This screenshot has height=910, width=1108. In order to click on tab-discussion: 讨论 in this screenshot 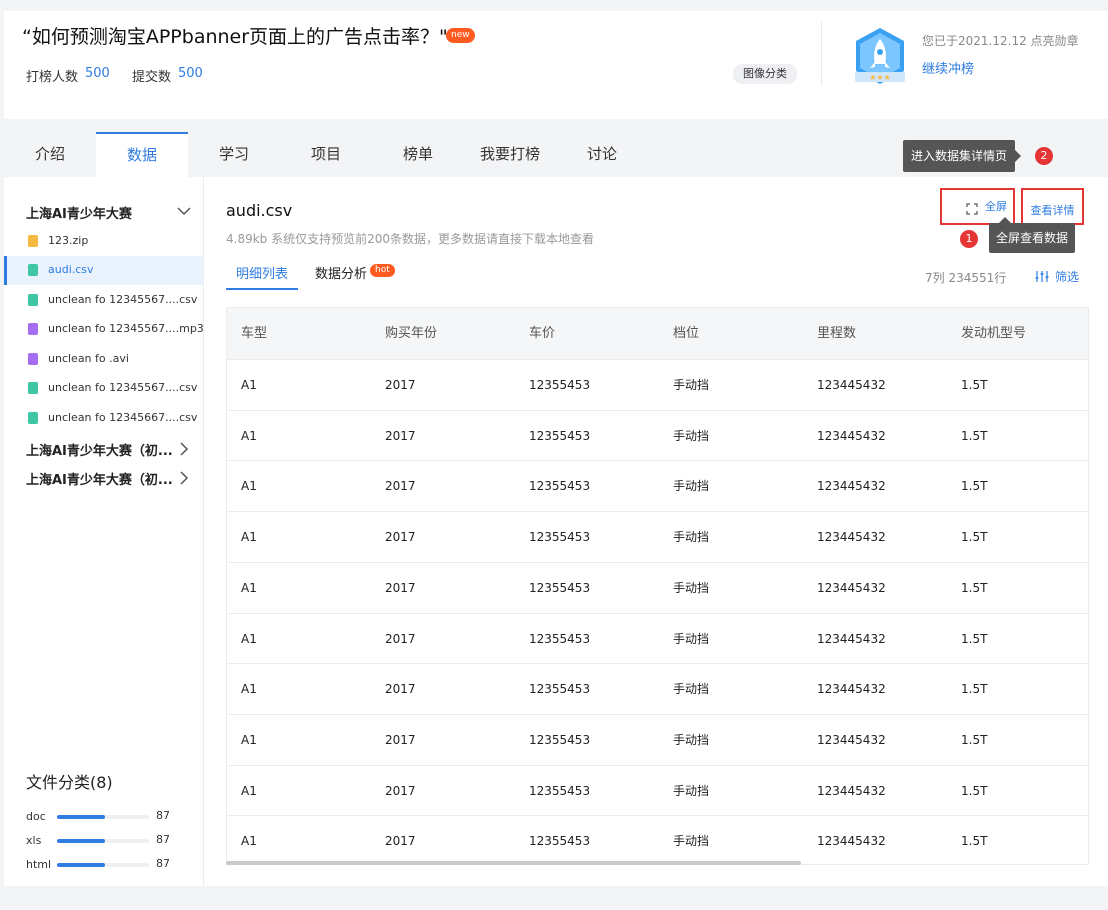, I will do `click(602, 154)`.